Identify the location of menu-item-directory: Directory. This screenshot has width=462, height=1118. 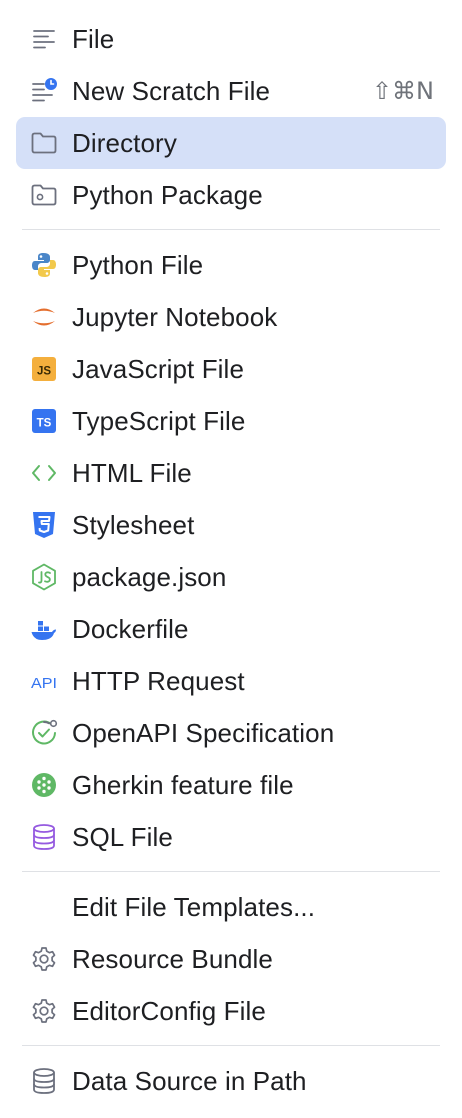
(231, 143).